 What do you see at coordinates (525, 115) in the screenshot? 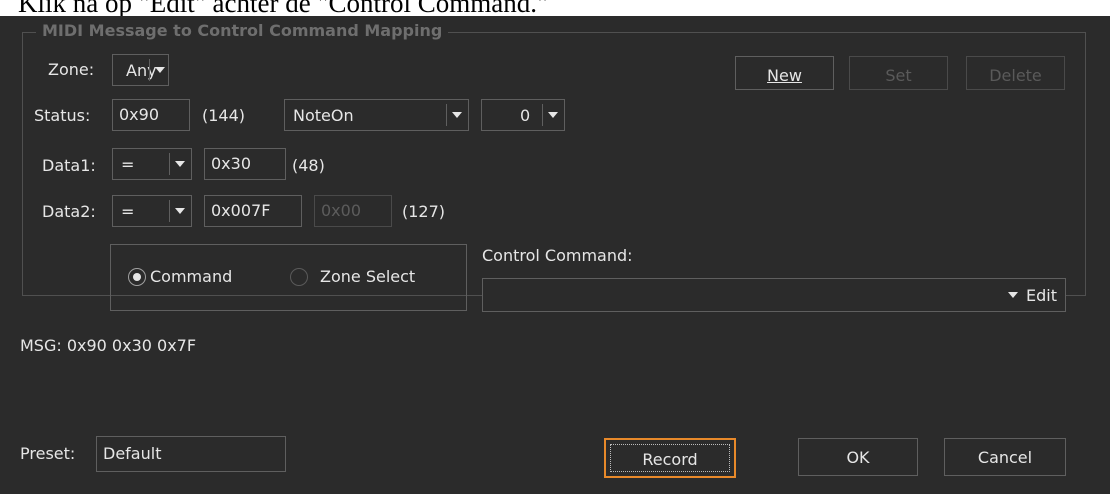
I see `channel-value: 0` at bounding box center [525, 115].